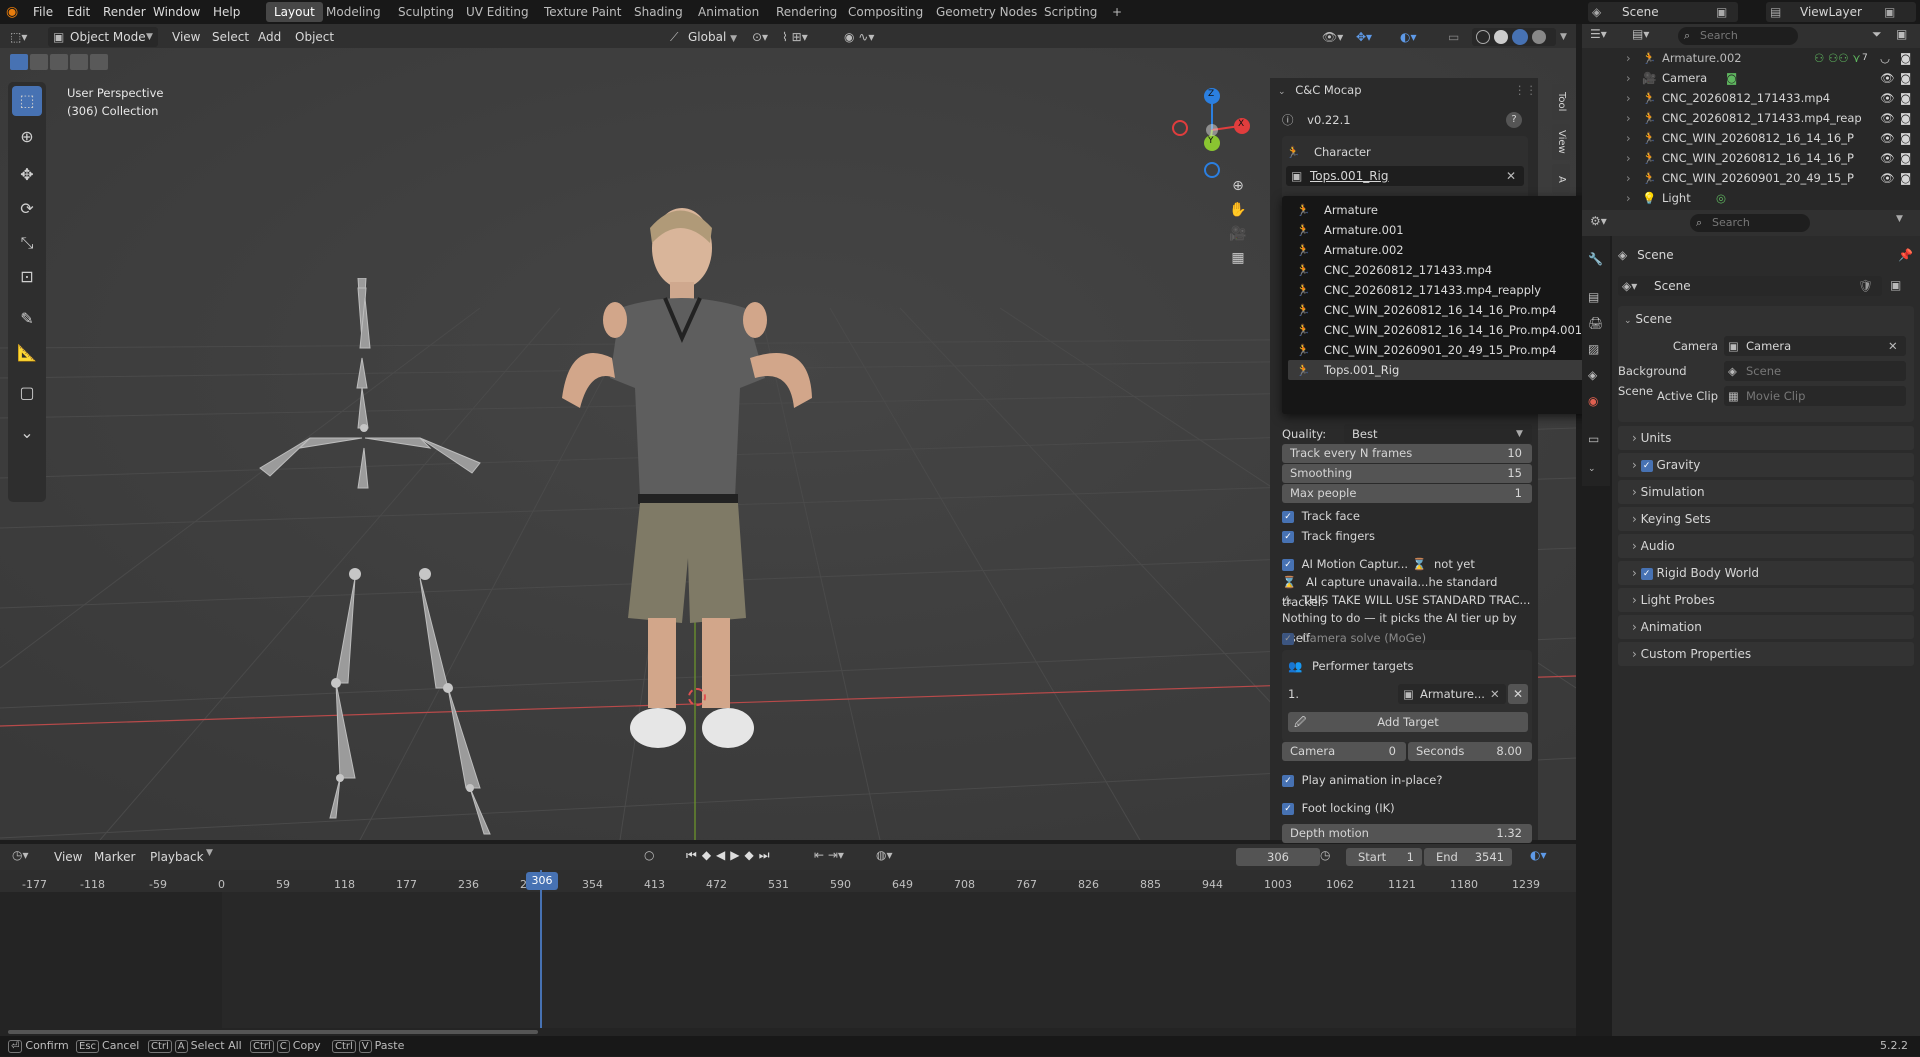  What do you see at coordinates (1384, 857) in the screenshot?
I see `start-frame-field: Start 1` at bounding box center [1384, 857].